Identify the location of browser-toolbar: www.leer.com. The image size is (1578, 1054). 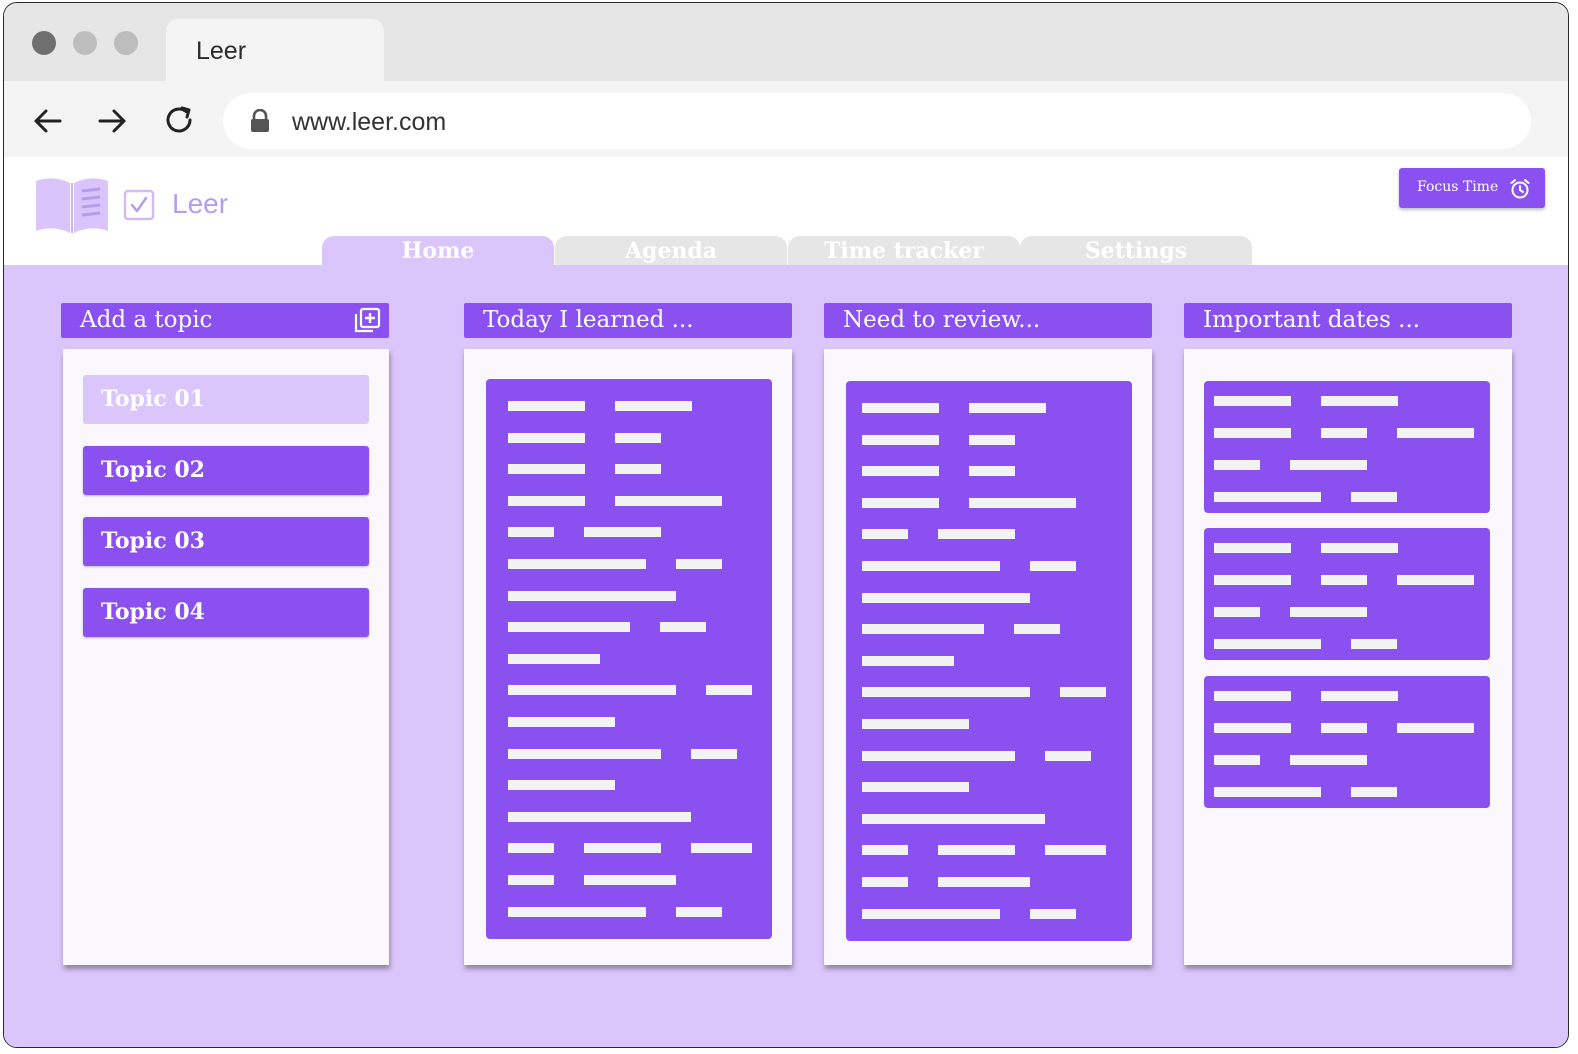
(786, 119).